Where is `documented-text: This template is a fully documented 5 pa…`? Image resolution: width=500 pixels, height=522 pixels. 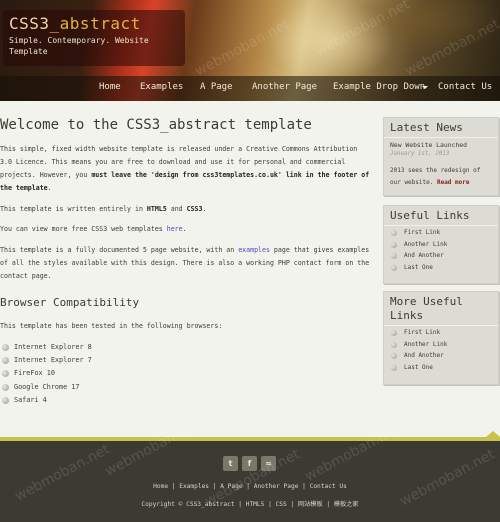 documented-text: This template is a fully documented 5 pa… is located at coordinates (119, 250).